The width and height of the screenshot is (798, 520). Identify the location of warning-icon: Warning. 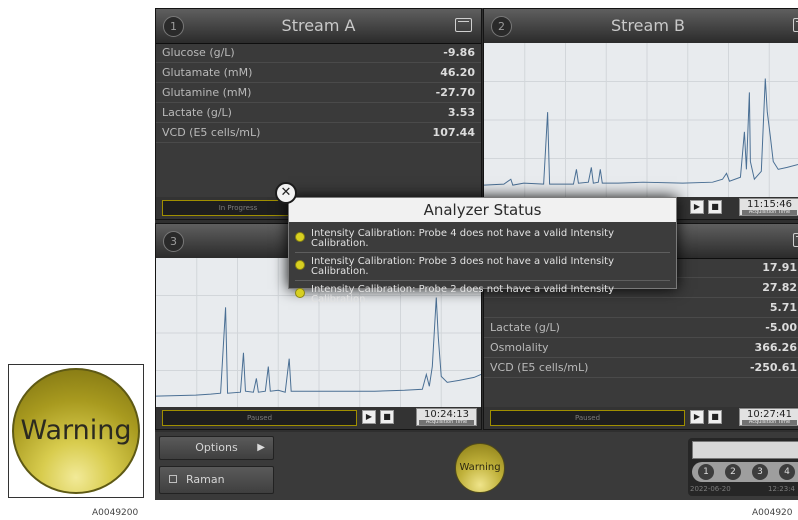
(76, 431).